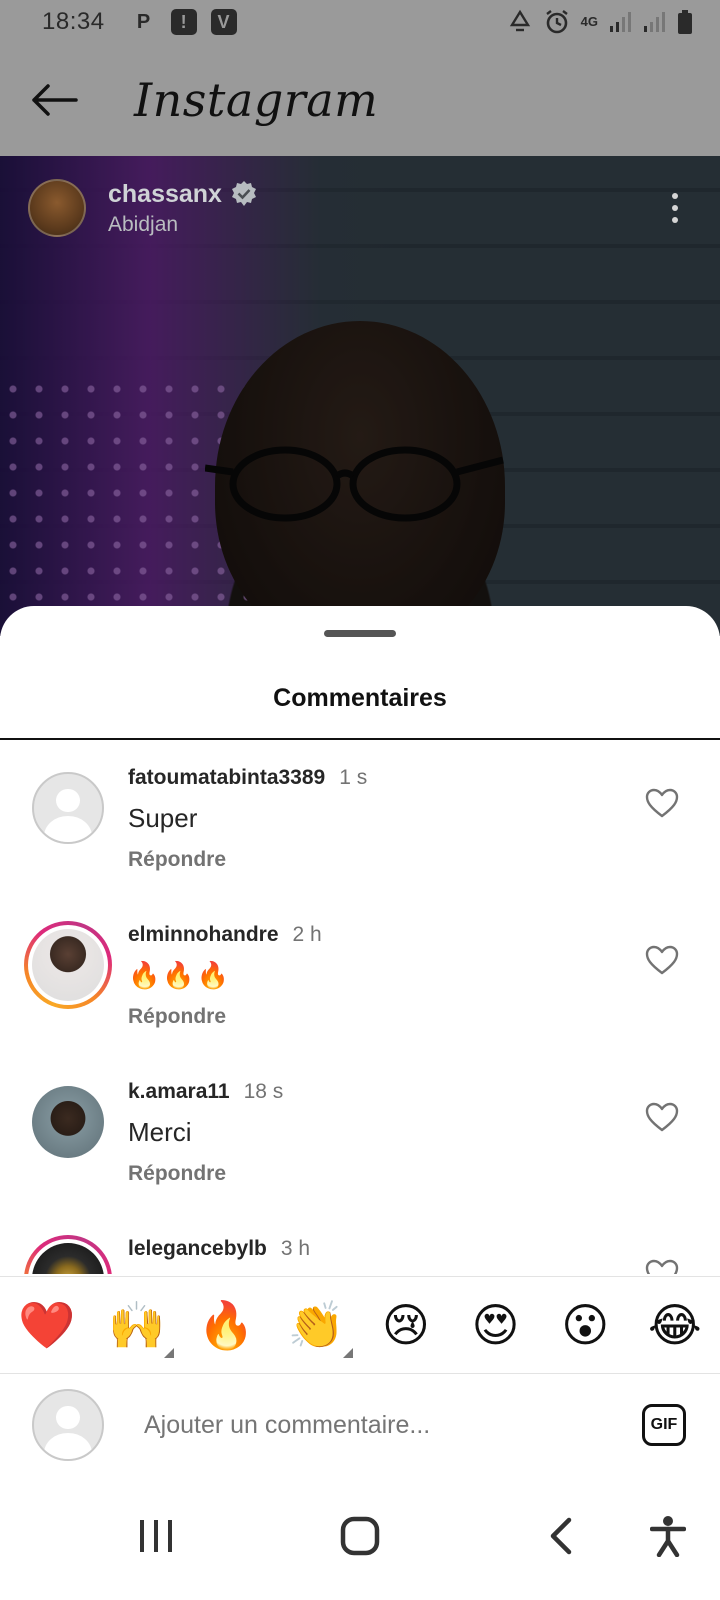  I want to click on alarm-icon, so click(556, 22).